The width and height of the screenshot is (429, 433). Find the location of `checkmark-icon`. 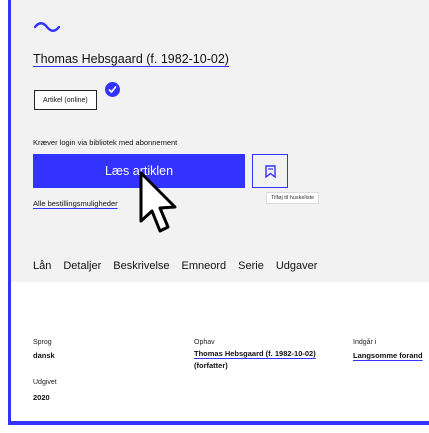

checkmark-icon is located at coordinates (112, 89).